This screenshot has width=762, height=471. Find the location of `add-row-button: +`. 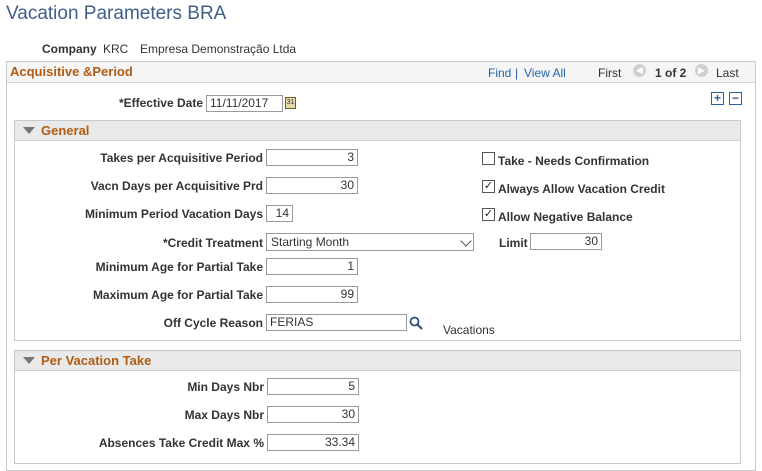

add-row-button: + is located at coordinates (717, 98).